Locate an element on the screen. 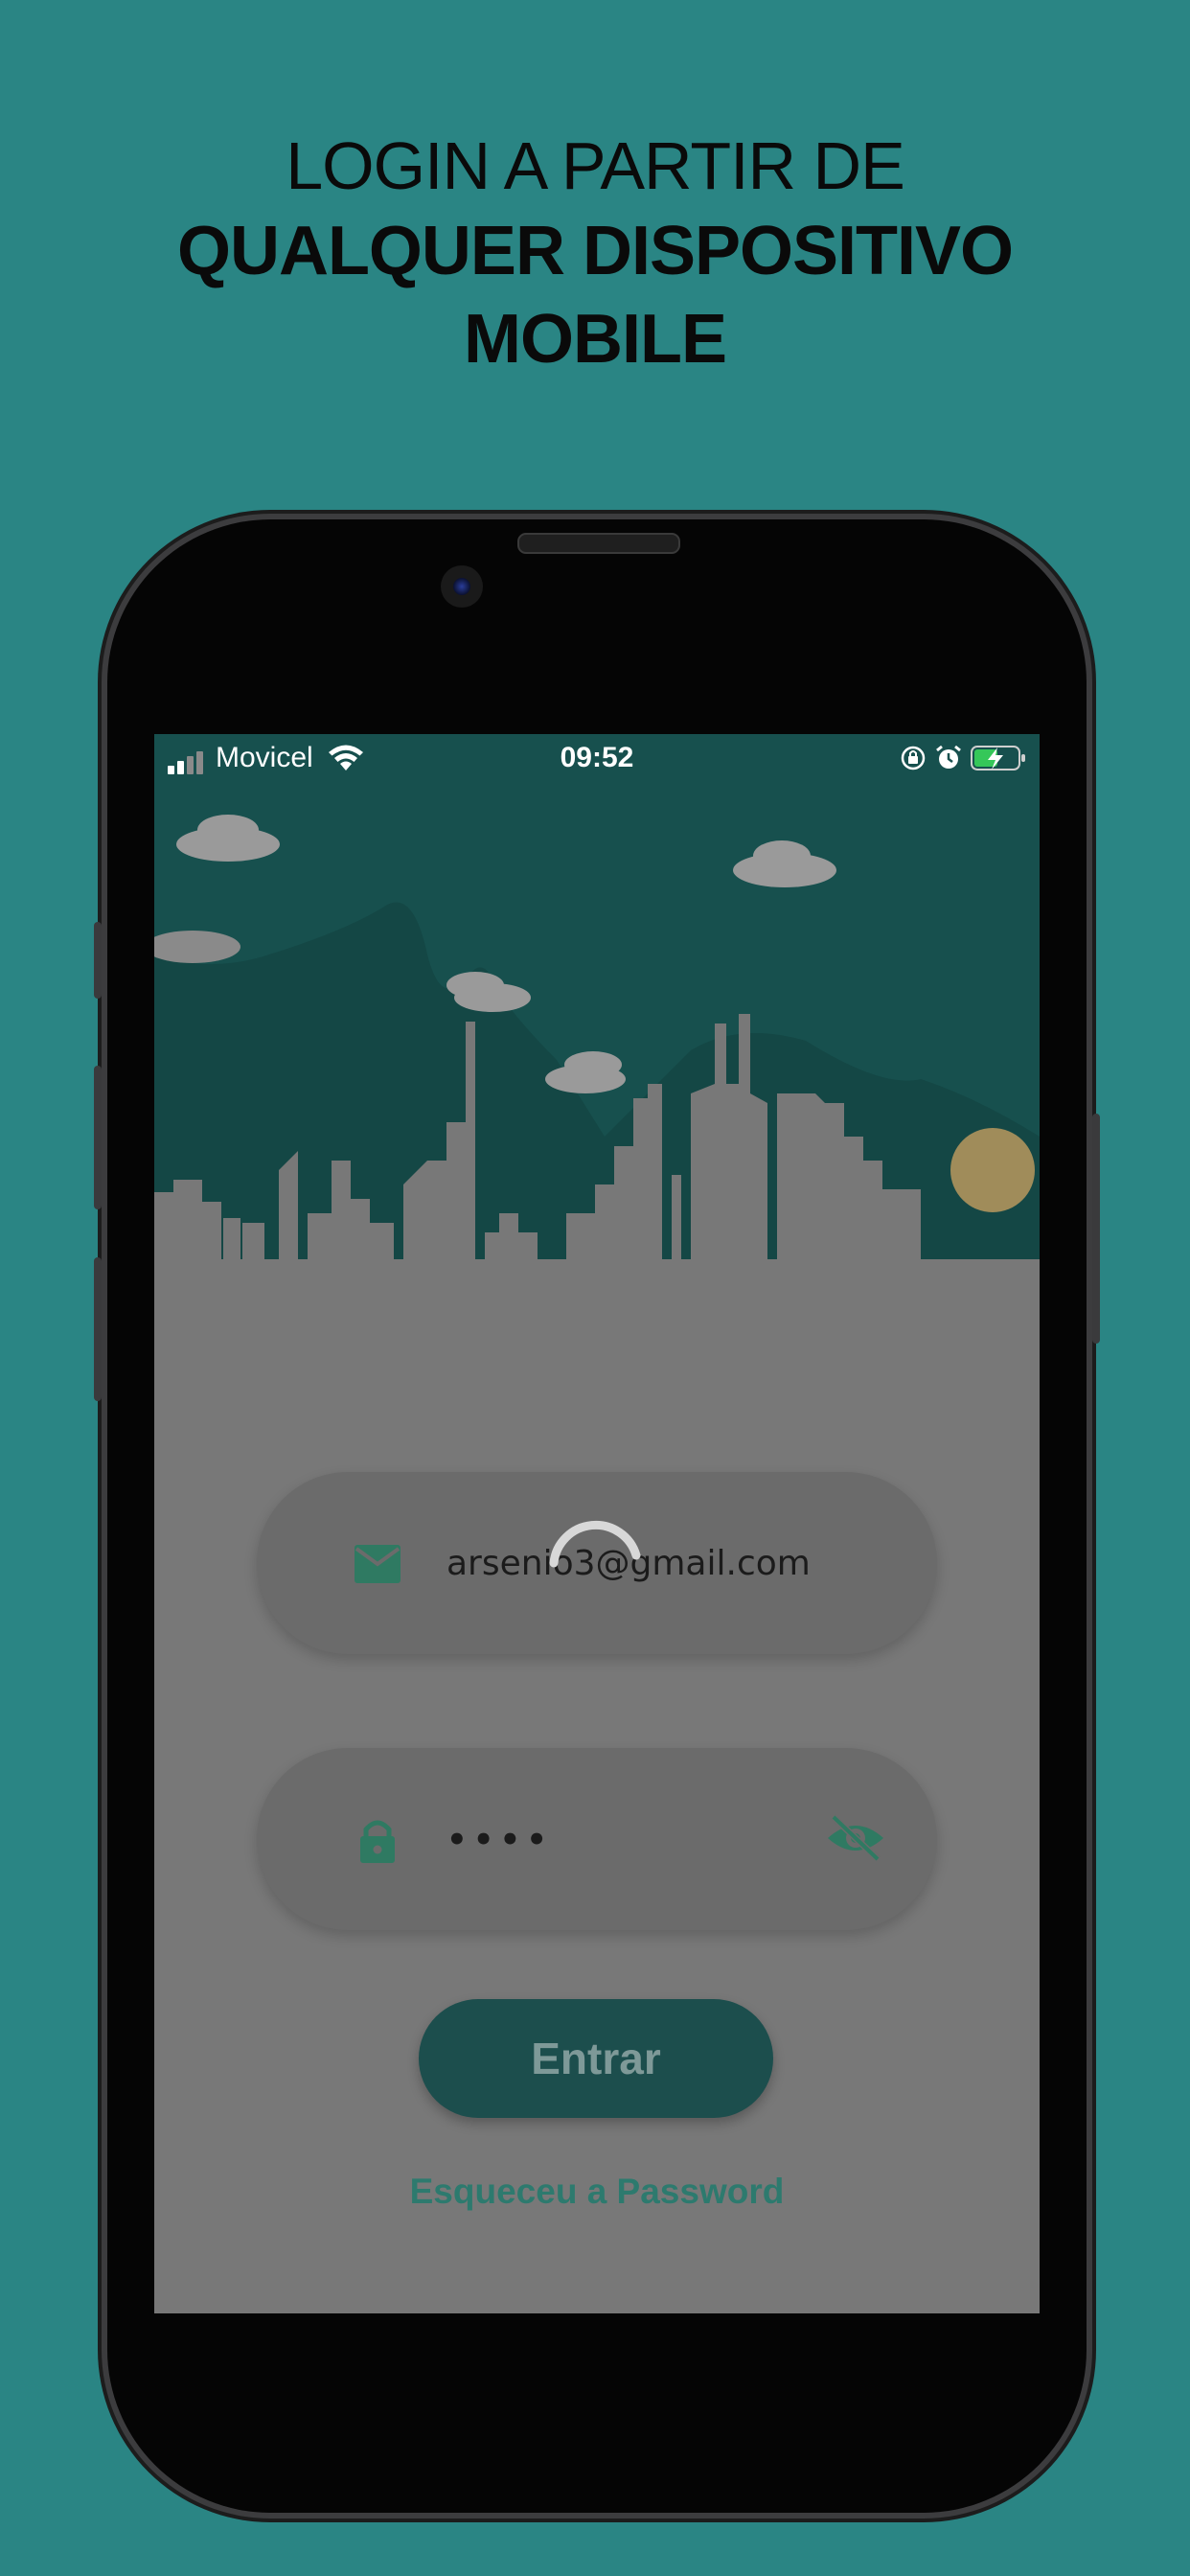 The height and width of the screenshot is (2576, 1190). mail-icon is located at coordinates (378, 1564).